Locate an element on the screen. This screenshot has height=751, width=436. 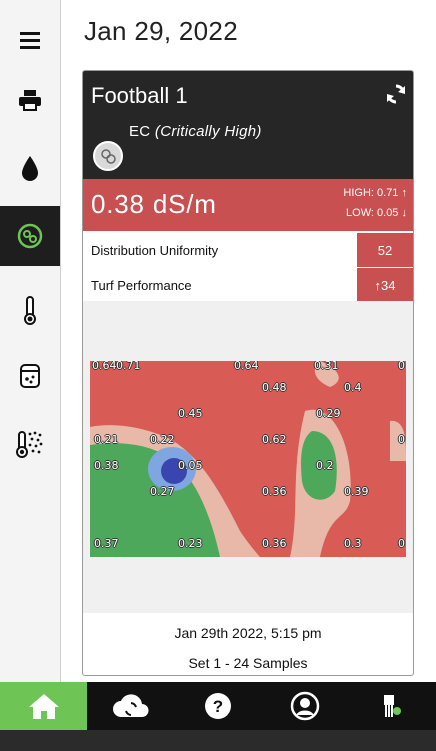
map-point: 0.4 is located at coordinates (353, 387).